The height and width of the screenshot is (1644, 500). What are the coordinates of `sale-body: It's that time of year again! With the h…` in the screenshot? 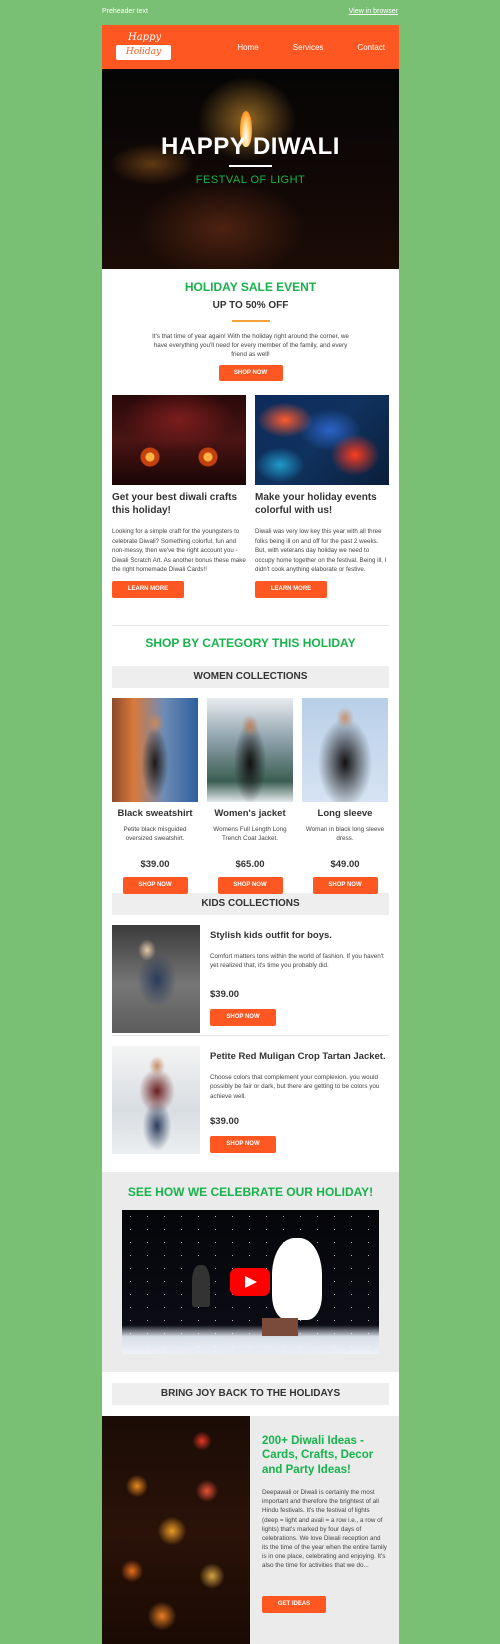 It's located at (250, 346).